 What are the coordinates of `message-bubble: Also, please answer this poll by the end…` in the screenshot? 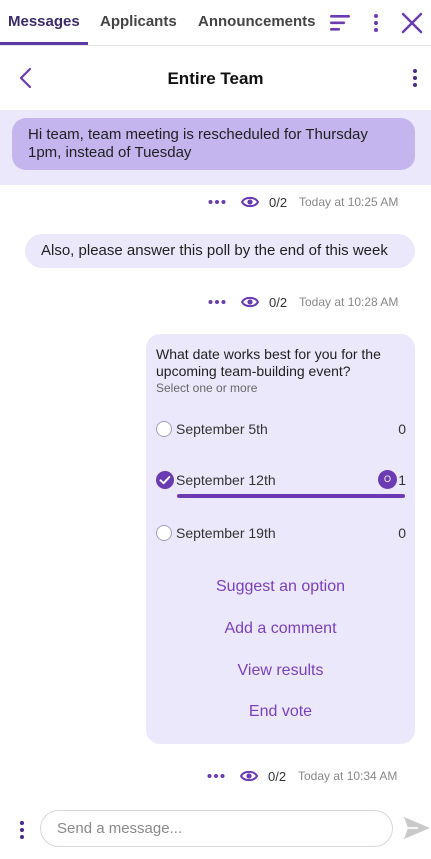 It's located at (220, 251).